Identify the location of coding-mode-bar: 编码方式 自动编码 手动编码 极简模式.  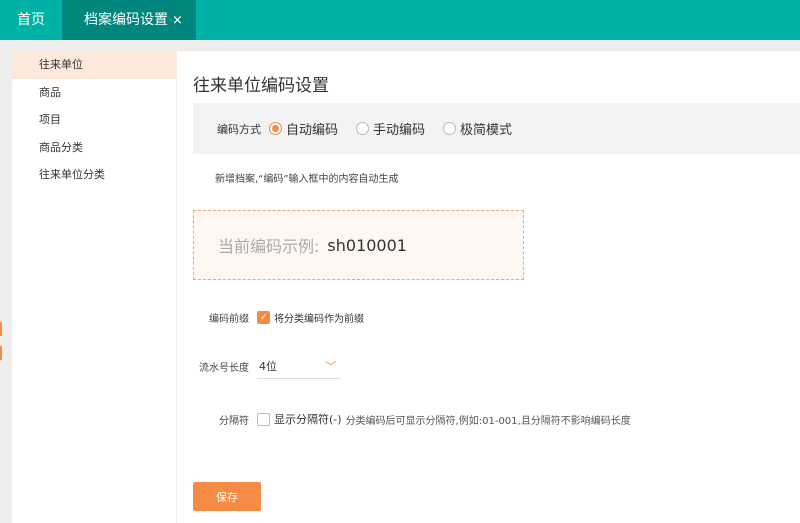
(496, 128).